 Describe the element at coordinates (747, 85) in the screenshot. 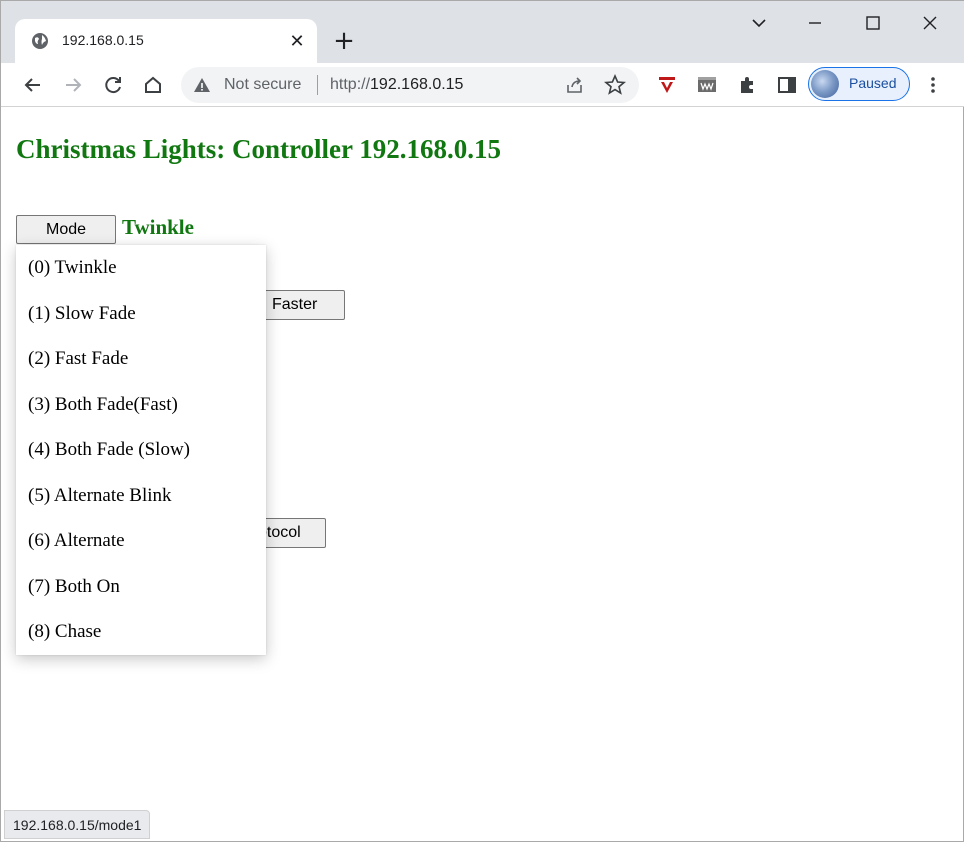

I see `puzzle-icon` at that location.